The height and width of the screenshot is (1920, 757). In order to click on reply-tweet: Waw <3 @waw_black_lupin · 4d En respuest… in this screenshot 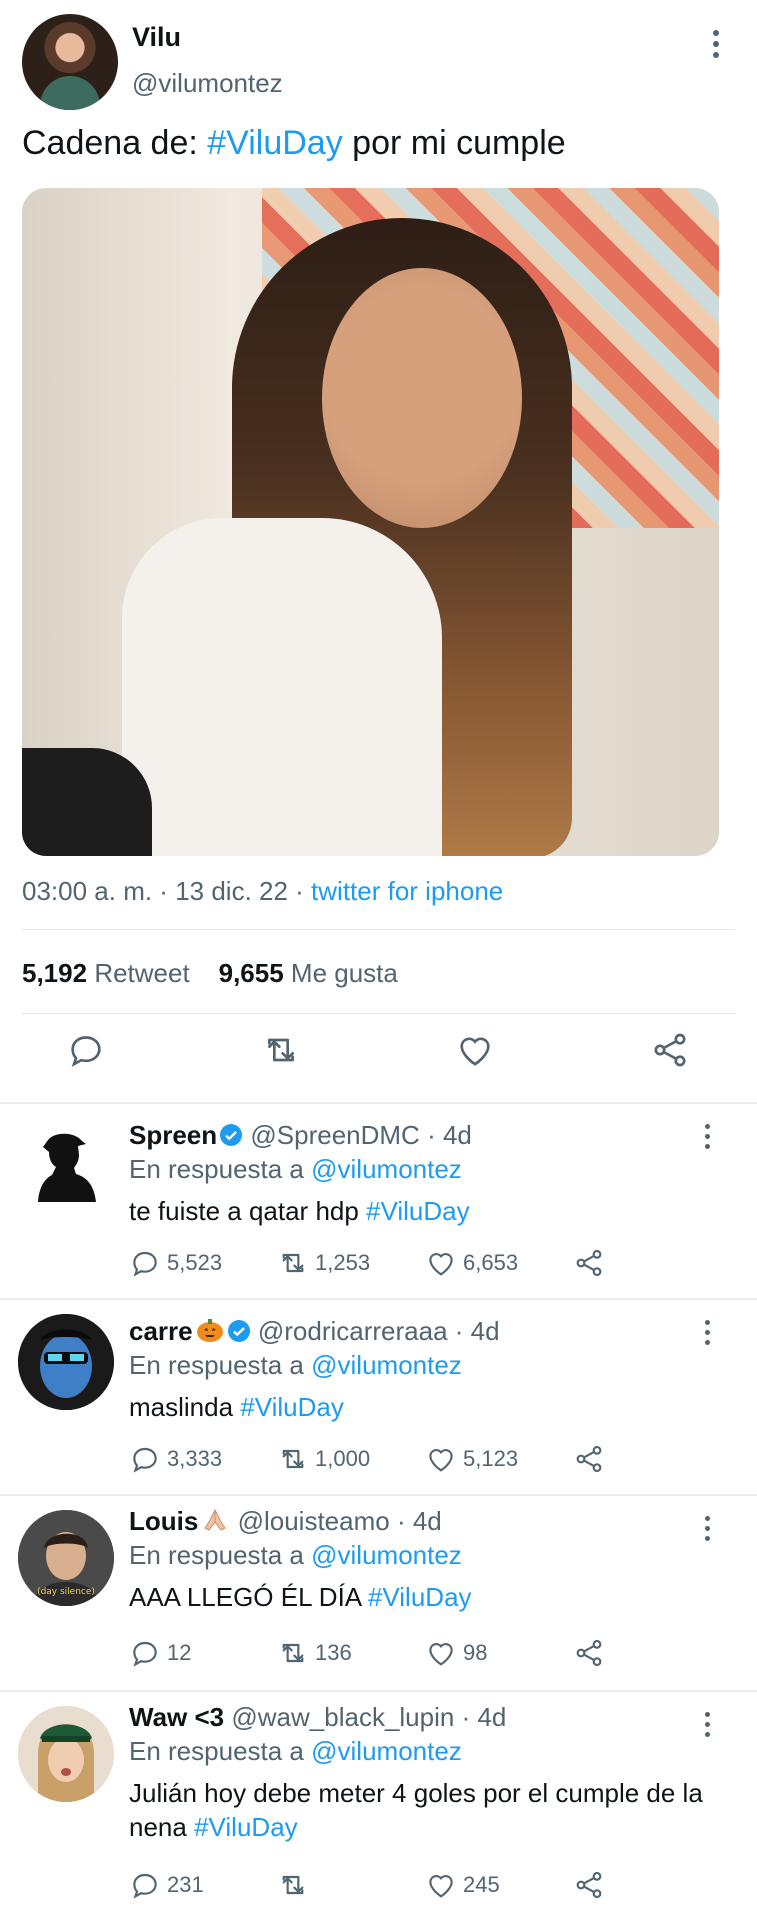, I will do `click(378, 1806)`.